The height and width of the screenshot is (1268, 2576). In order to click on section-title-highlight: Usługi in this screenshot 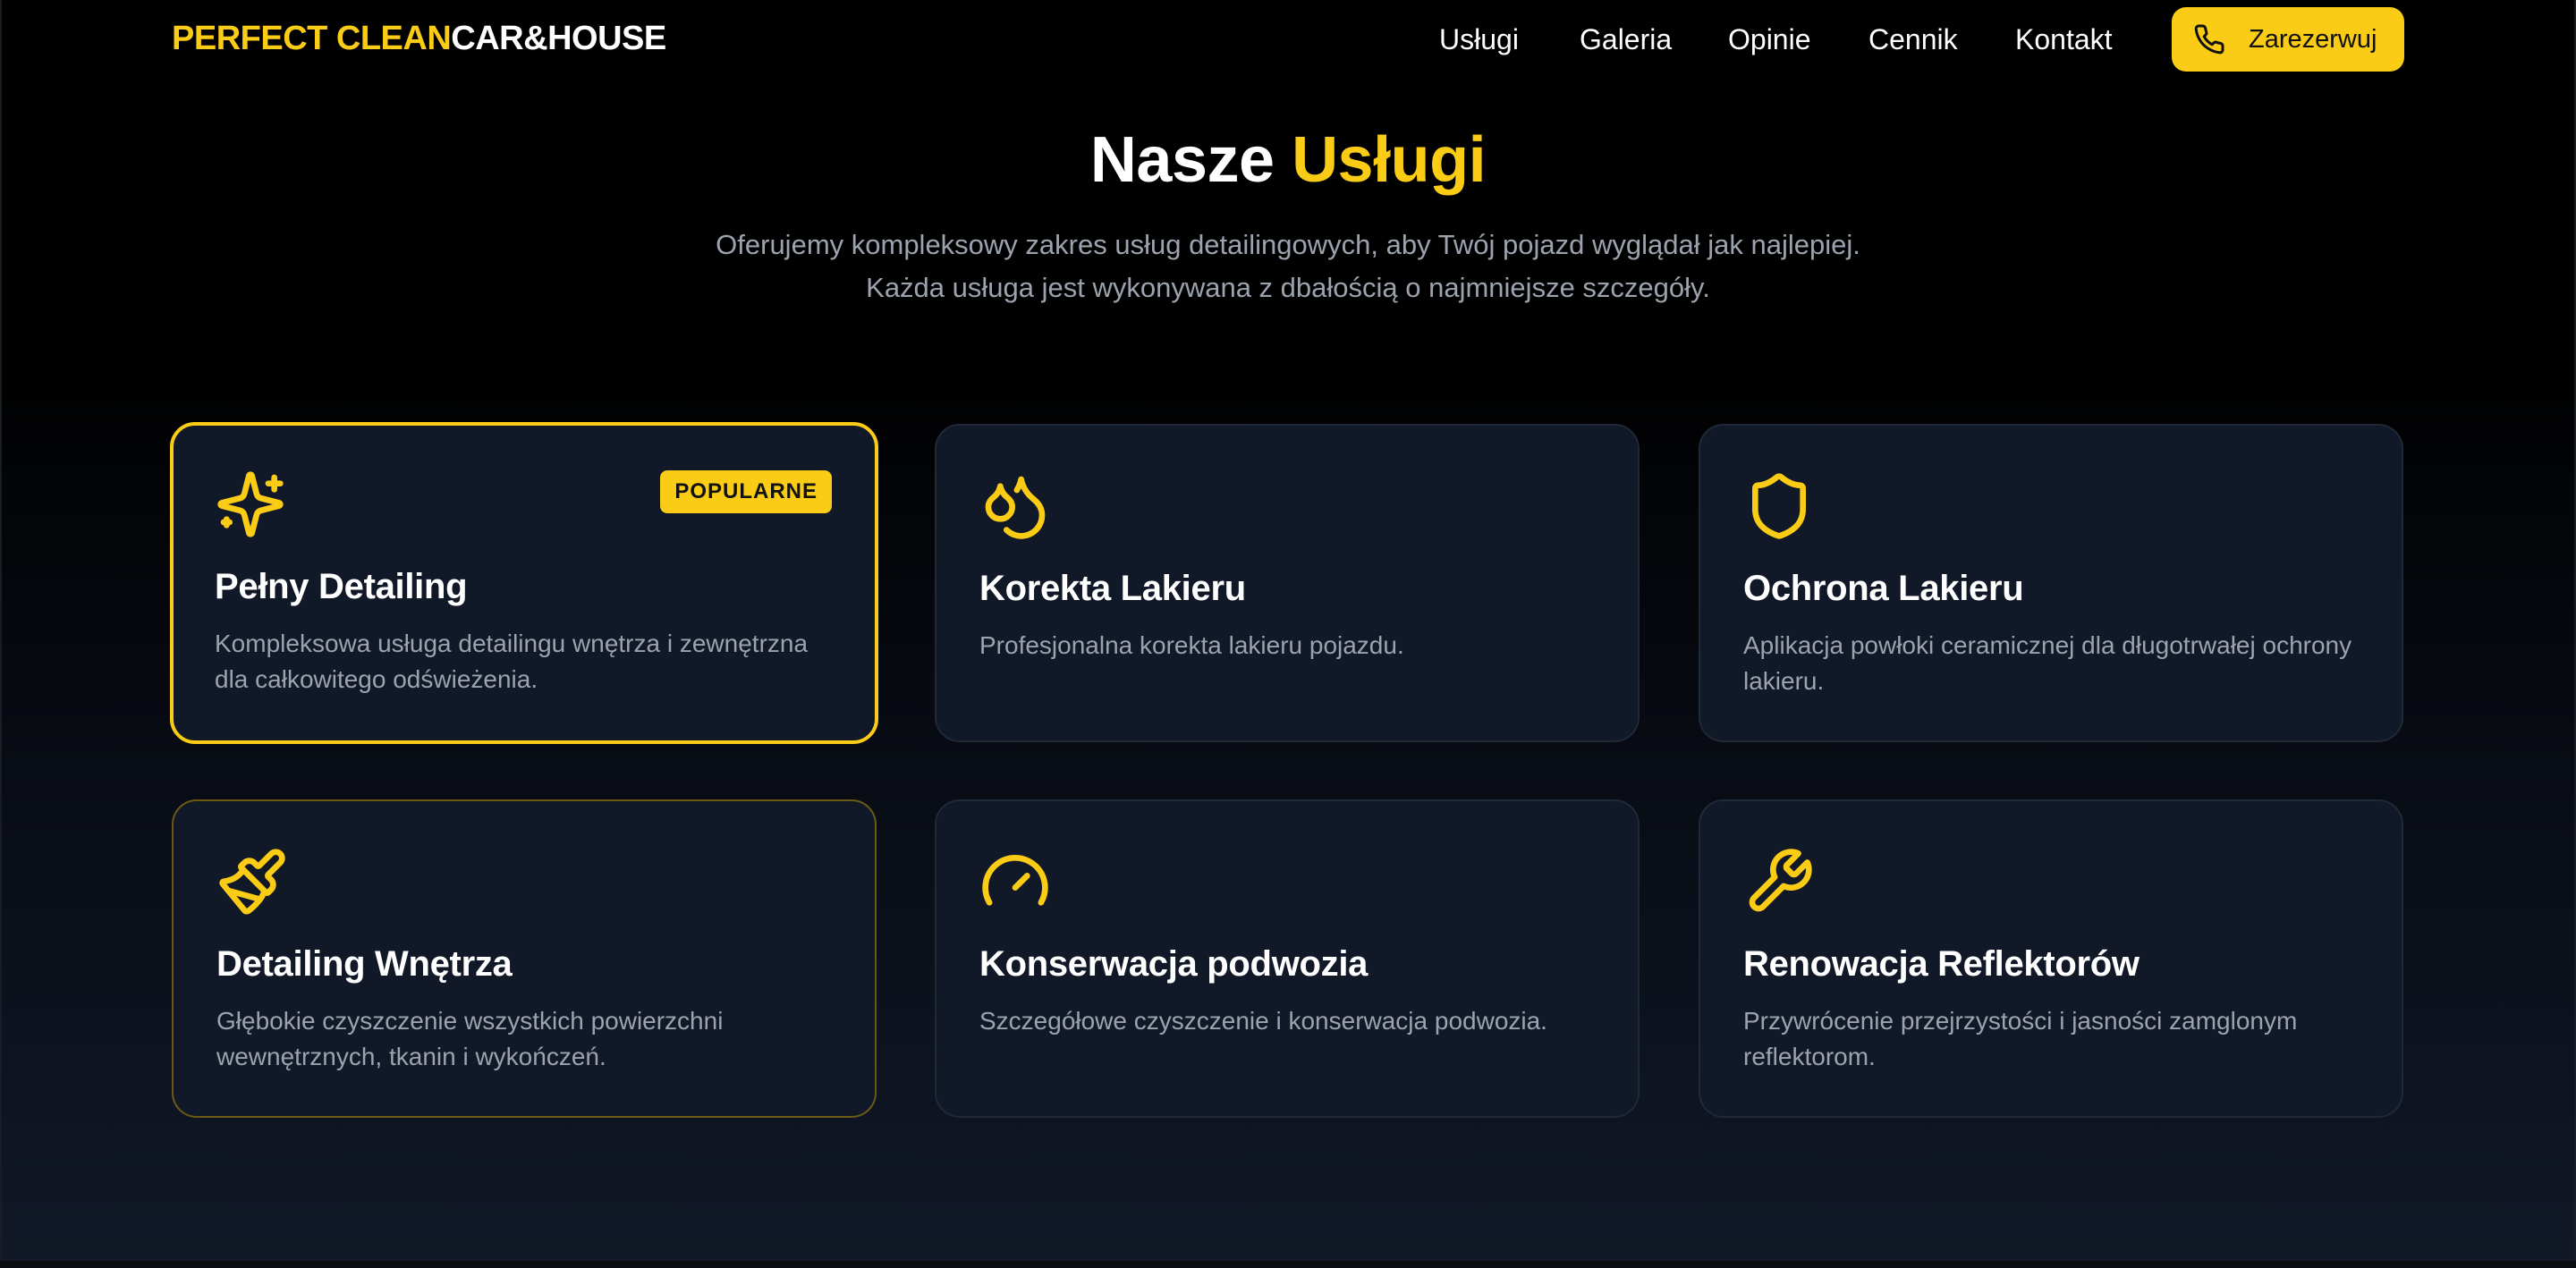, I will do `click(1389, 160)`.